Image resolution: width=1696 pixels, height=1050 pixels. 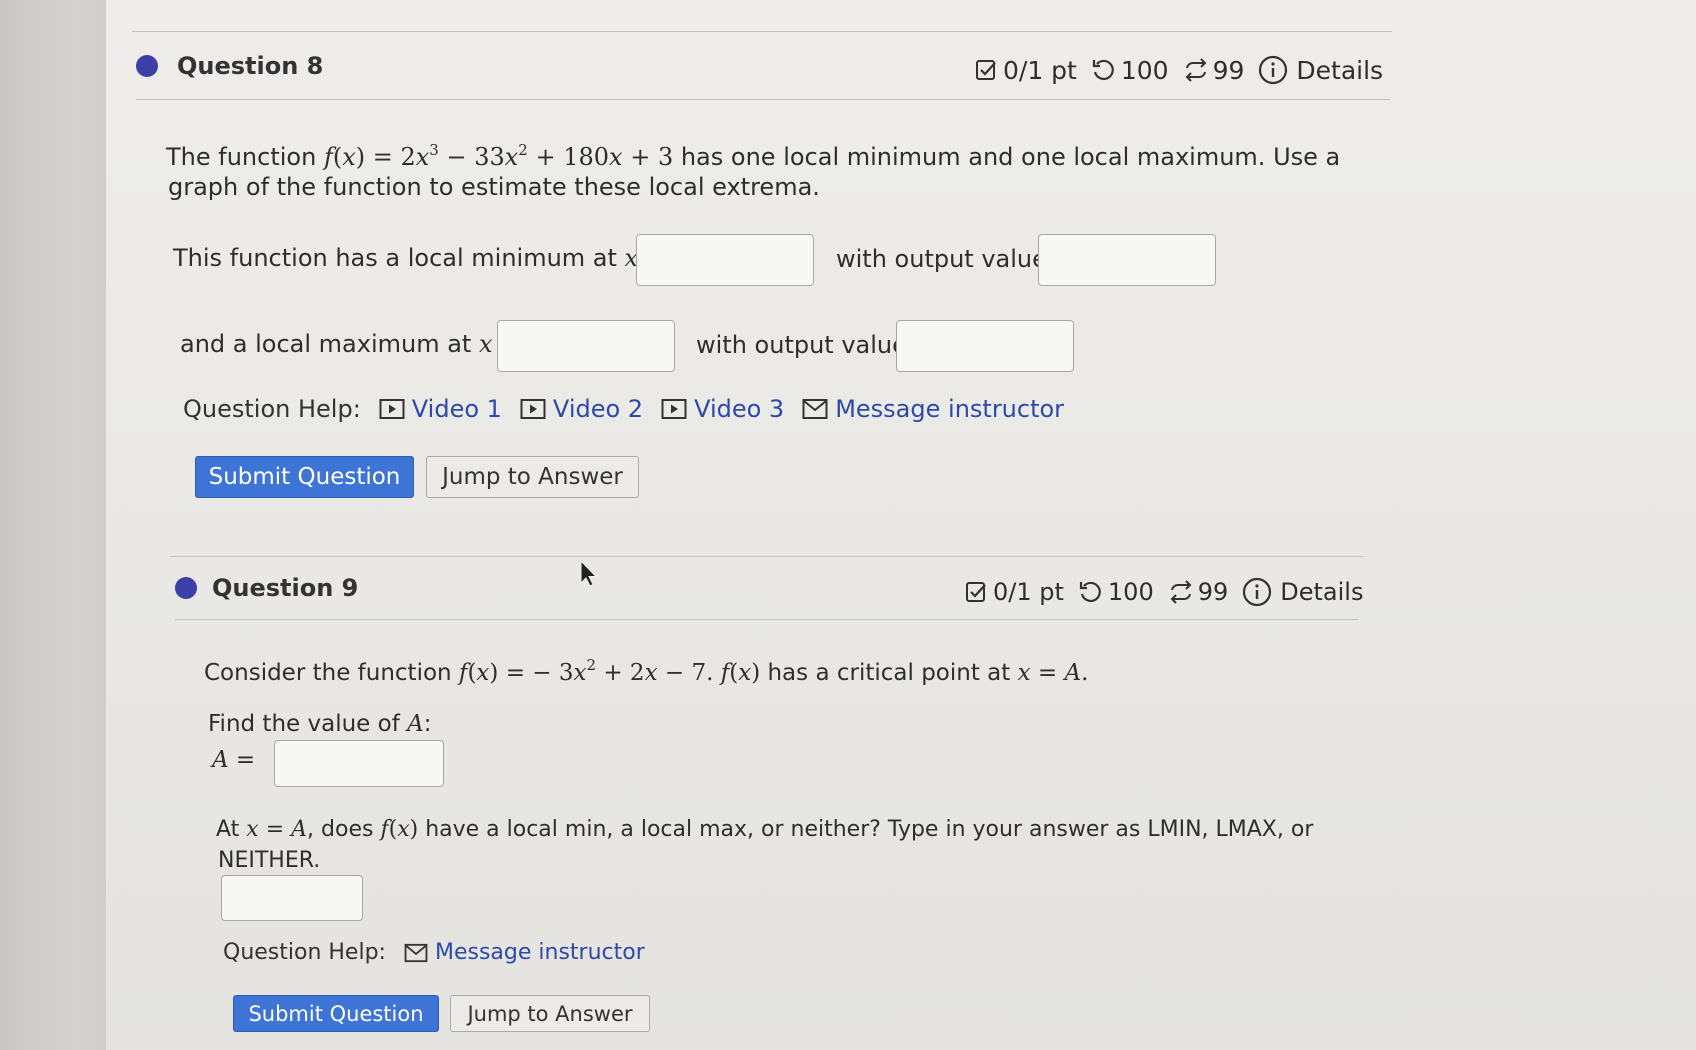 I want to click on q8-meta: 0/1 pt 100 99 Details, so click(x=1186, y=70).